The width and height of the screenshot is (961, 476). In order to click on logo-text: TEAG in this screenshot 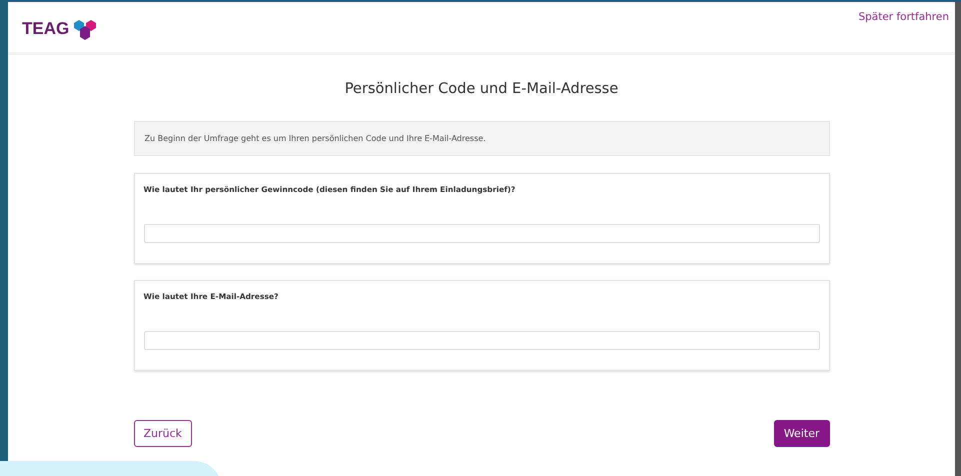, I will do `click(46, 29)`.